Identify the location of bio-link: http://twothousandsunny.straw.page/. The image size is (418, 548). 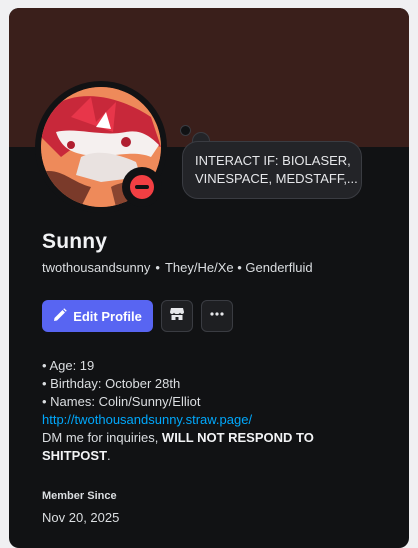
(147, 419).